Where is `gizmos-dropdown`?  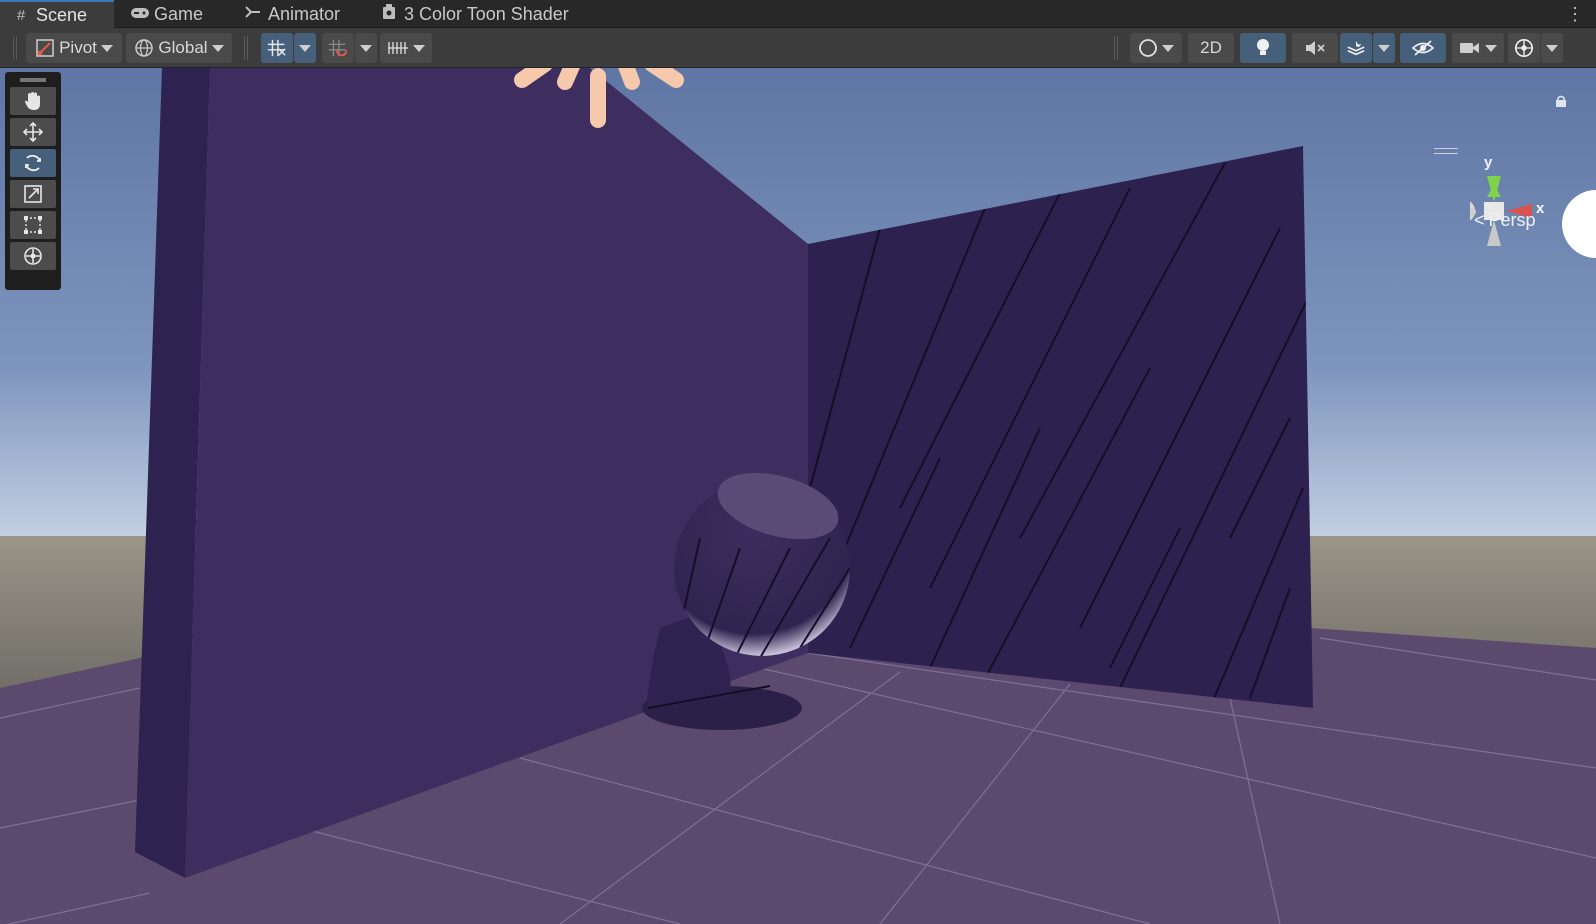
gizmos-dropdown is located at coordinates (1552, 48).